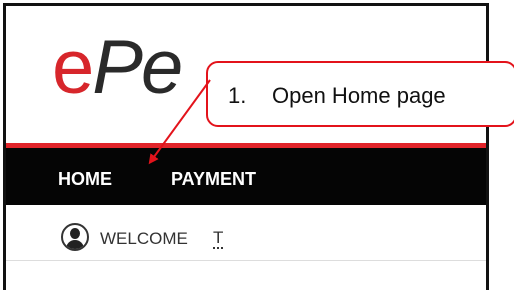 This screenshot has width=514, height=290. What do you see at coordinates (246, 275) in the screenshot?
I see `content-area` at bounding box center [246, 275].